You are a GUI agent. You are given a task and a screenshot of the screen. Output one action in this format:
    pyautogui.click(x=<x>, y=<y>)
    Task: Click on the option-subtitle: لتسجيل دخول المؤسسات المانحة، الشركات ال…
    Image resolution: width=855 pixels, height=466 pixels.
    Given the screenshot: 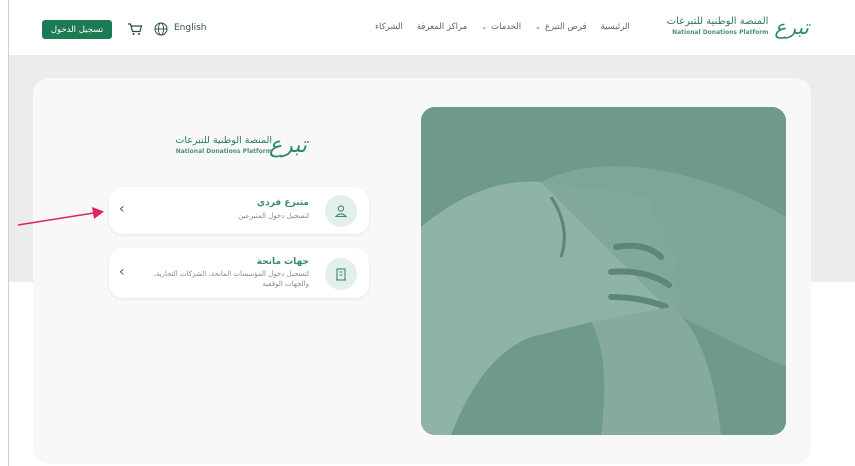 What is the action you would take?
    pyautogui.click(x=231, y=279)
    